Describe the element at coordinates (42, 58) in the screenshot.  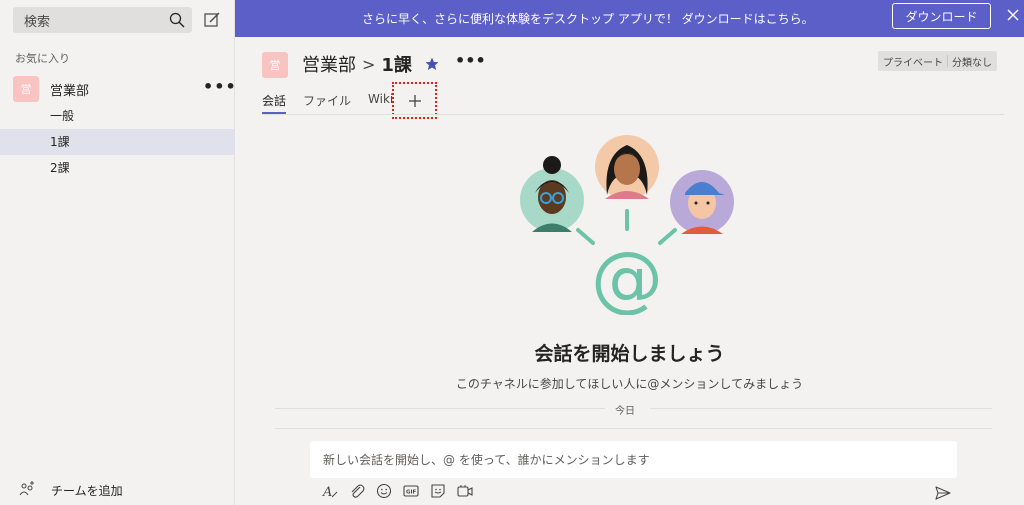
I see `favorites-label: お気に入り` at that location.